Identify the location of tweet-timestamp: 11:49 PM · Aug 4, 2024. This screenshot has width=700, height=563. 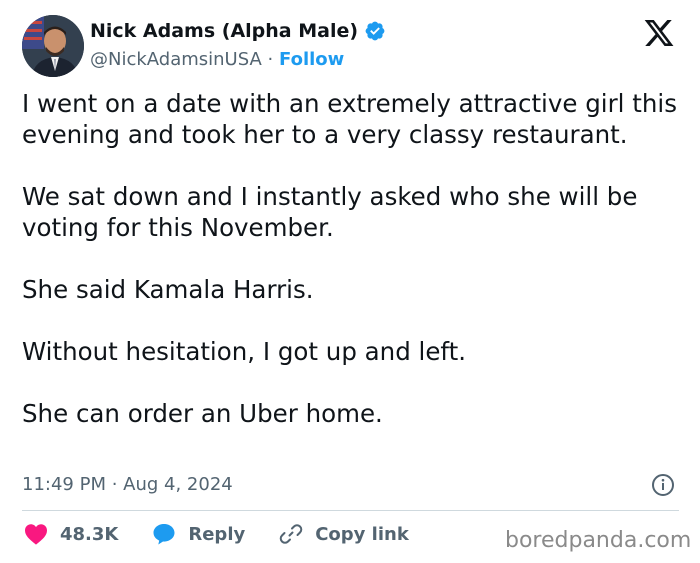
(127, 484).